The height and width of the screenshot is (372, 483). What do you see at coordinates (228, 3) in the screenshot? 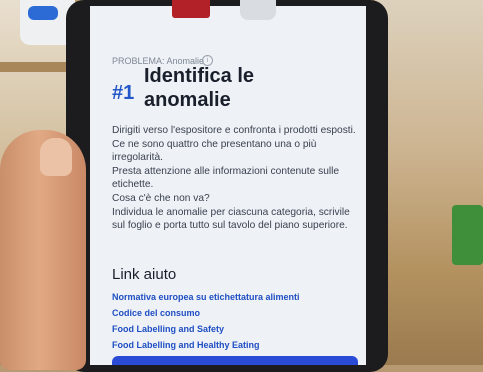
I see `screen-top-edge` at bounding box center [228, 3].